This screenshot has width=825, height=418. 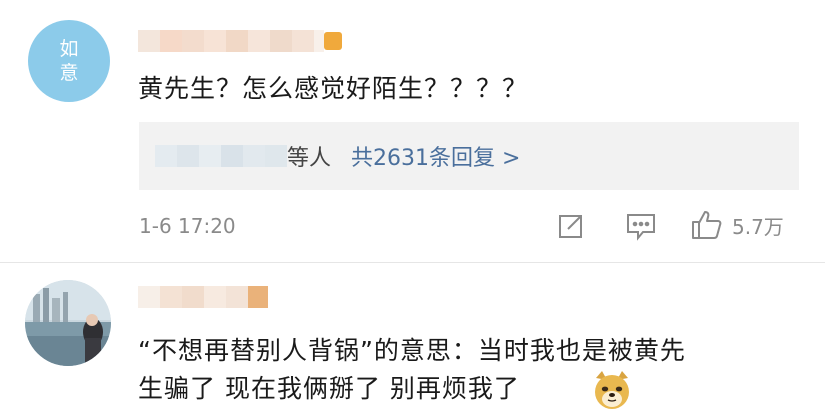 I want to click on view-replies-link: 共2631条回复 >, so click(x=435, y=156).